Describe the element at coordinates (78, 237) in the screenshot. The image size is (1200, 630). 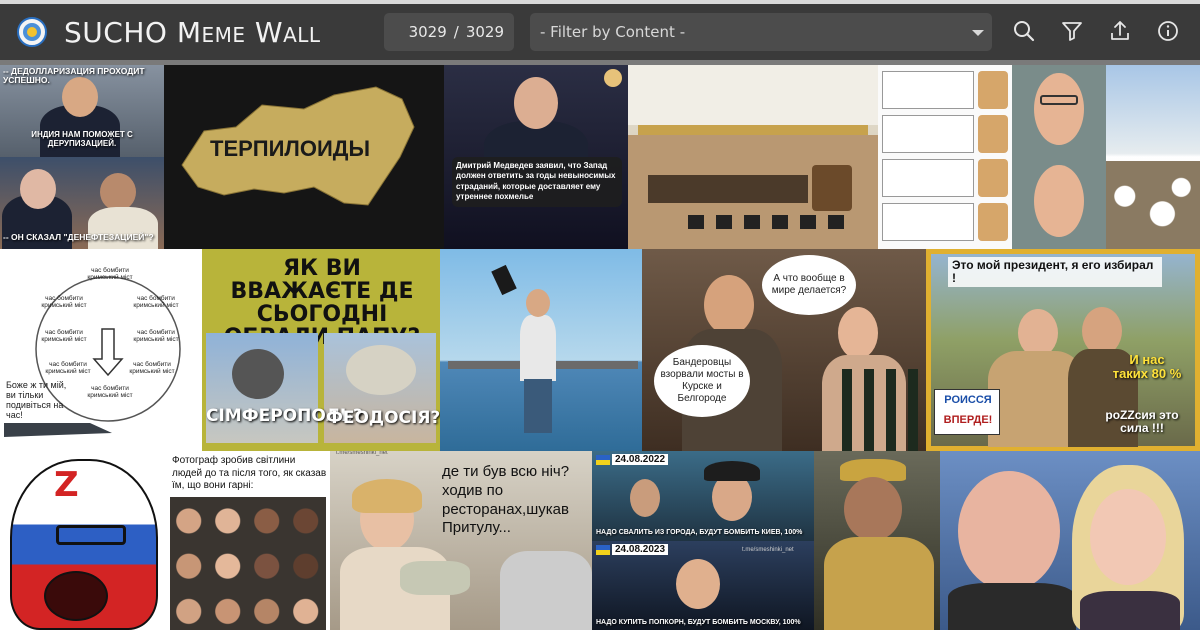
I see `meme-caption: -- ОН СКАЗАЛ "ДЕНЕФТЕЗАЦИЕЙ"?` at that location.